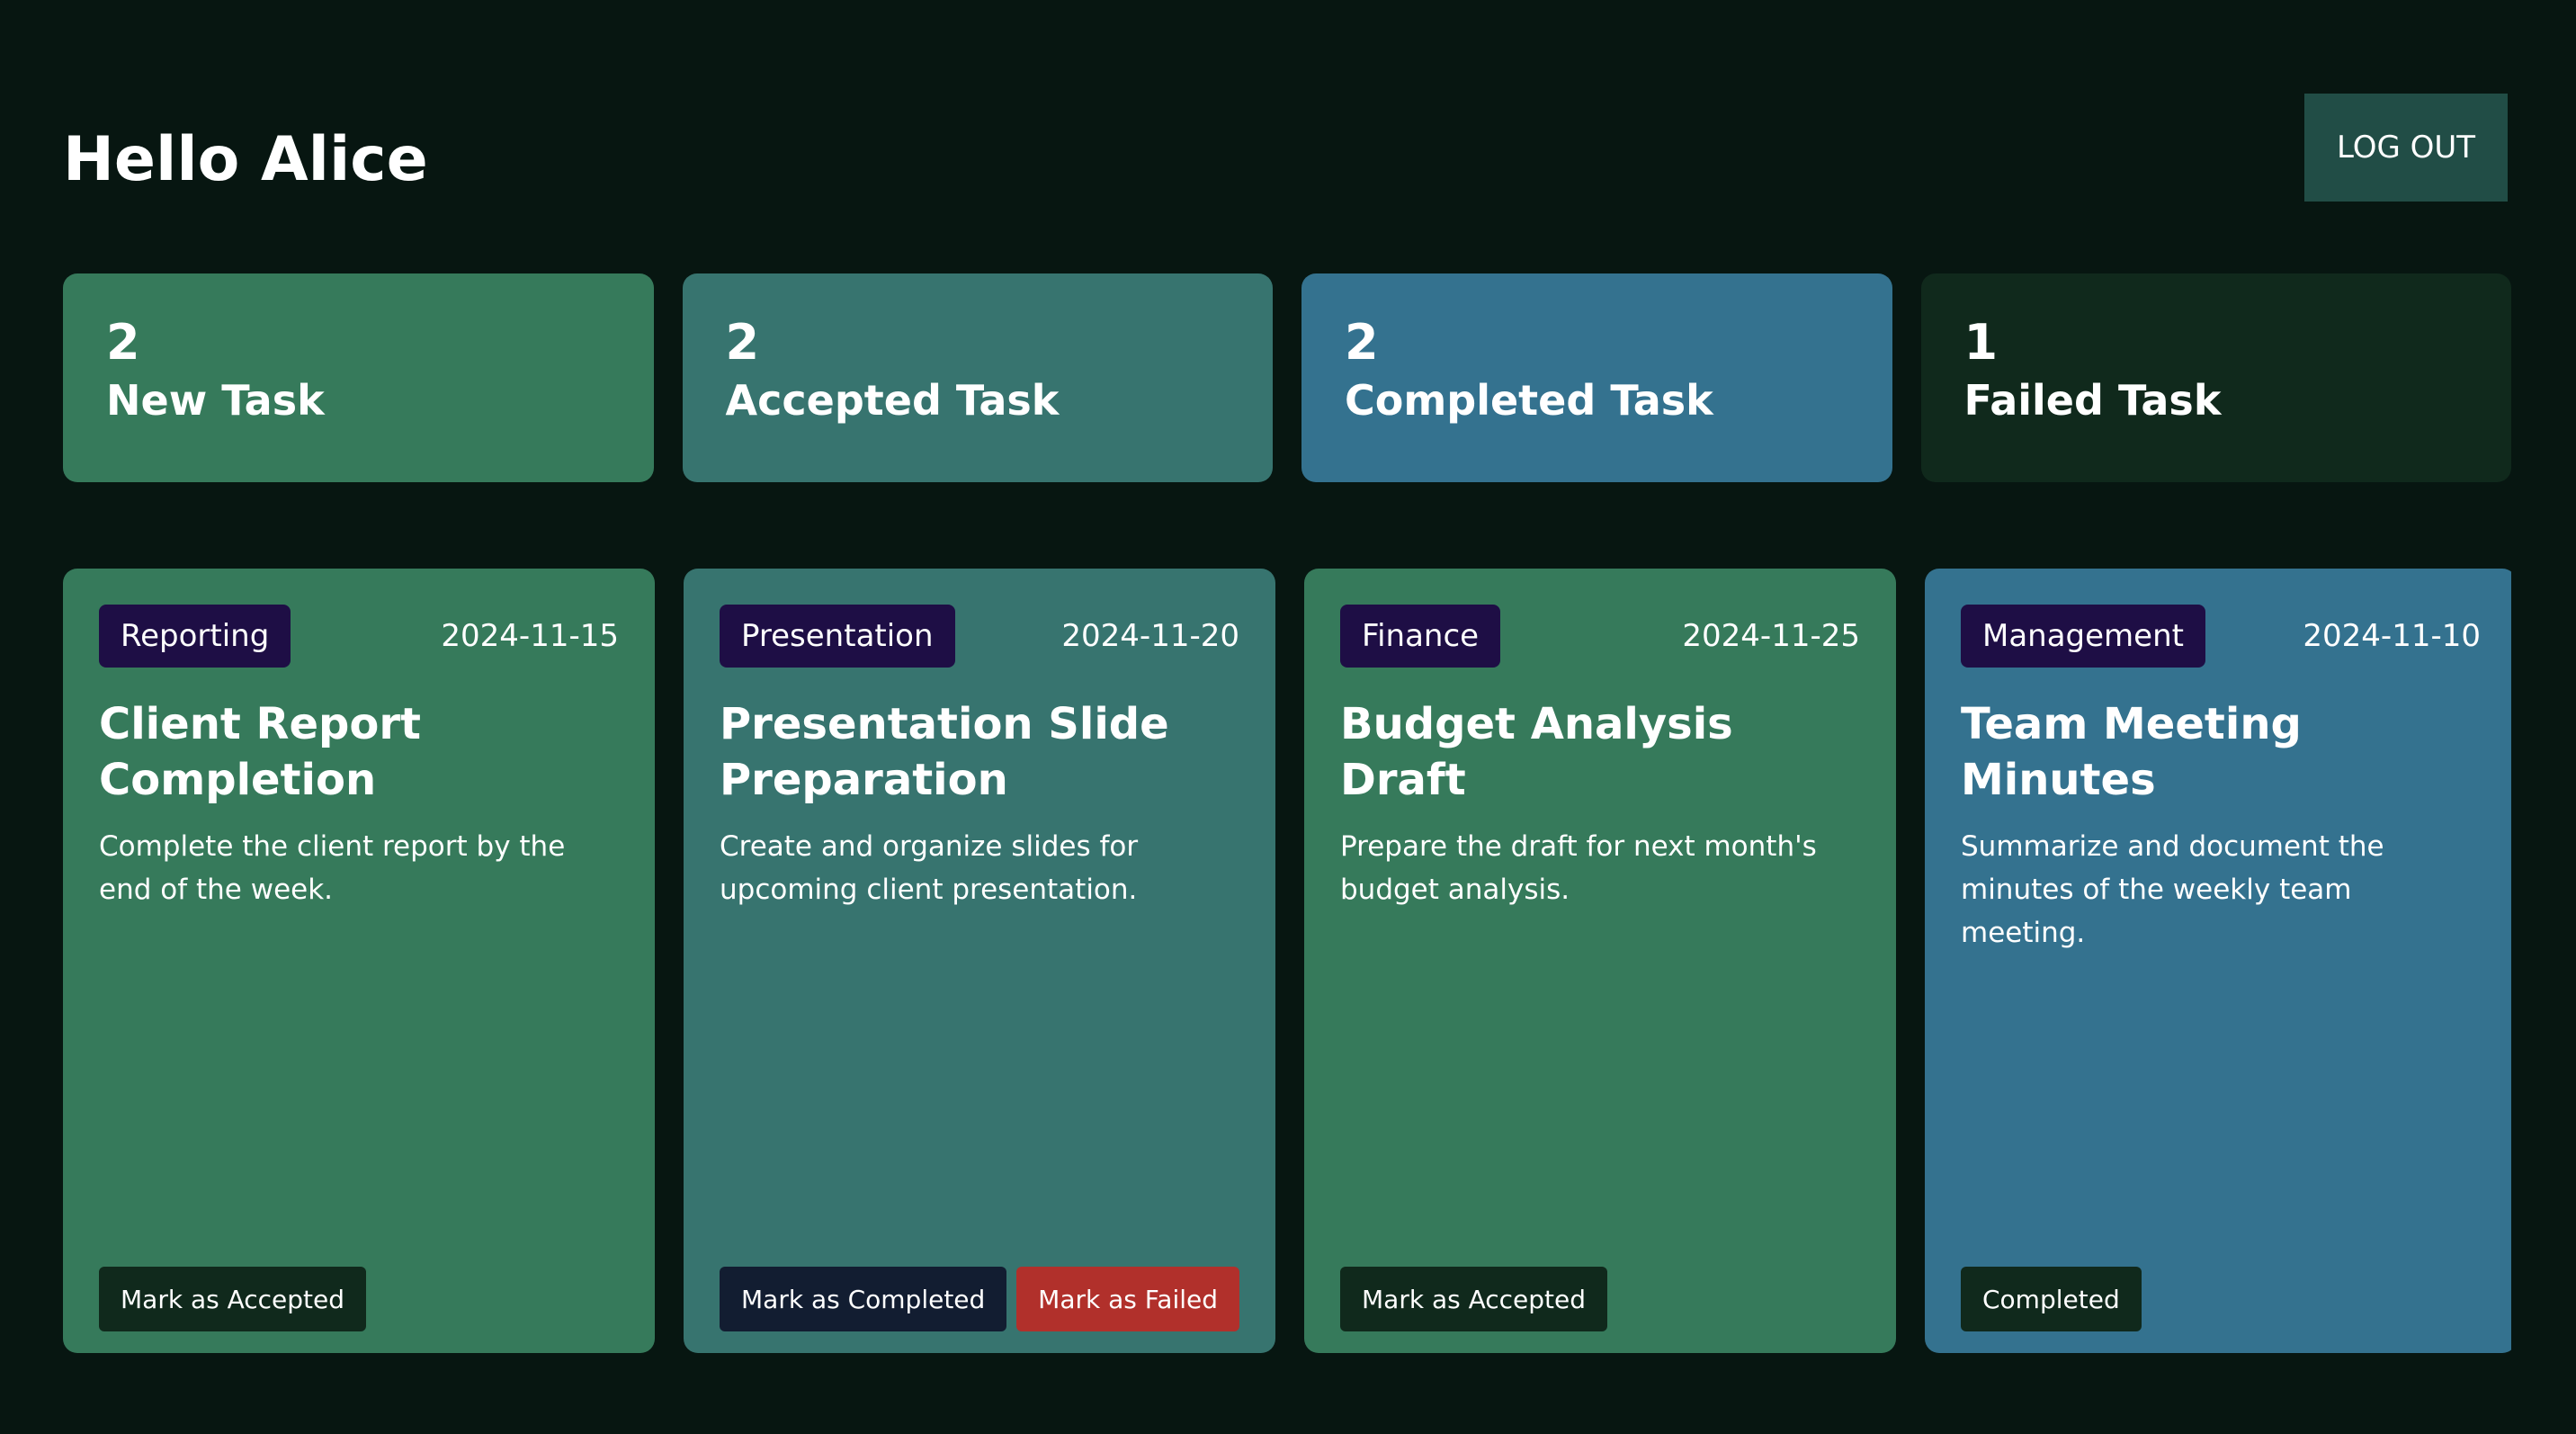 The image size is (2576, 1434). What do you see at coordinates (2051, 1299) in the screenshot?
I see `completed-button: Completed` at bounding box center [2051, 1299].